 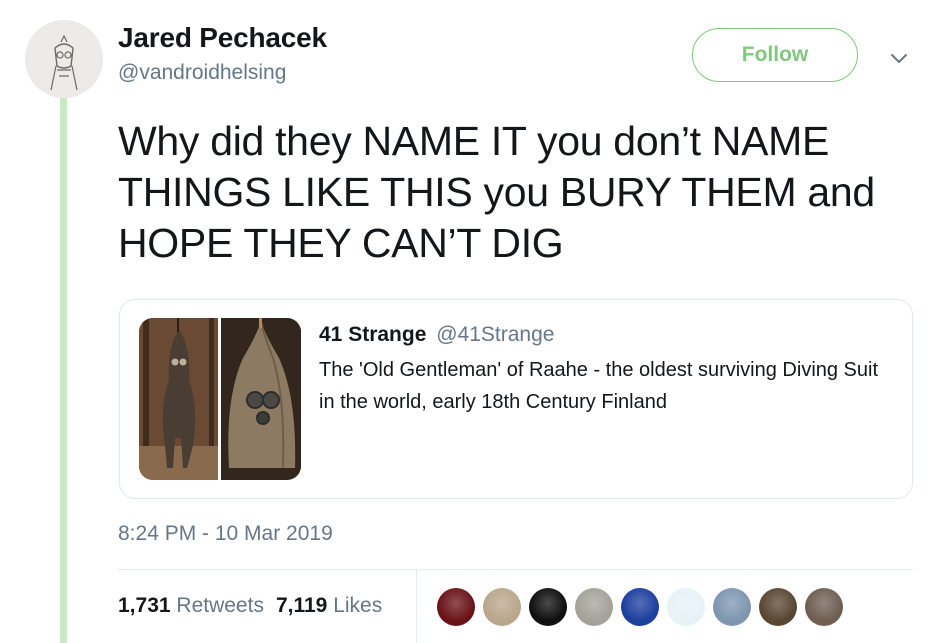 I want to click on chevron-down-icon, so click(x=899, y=58).